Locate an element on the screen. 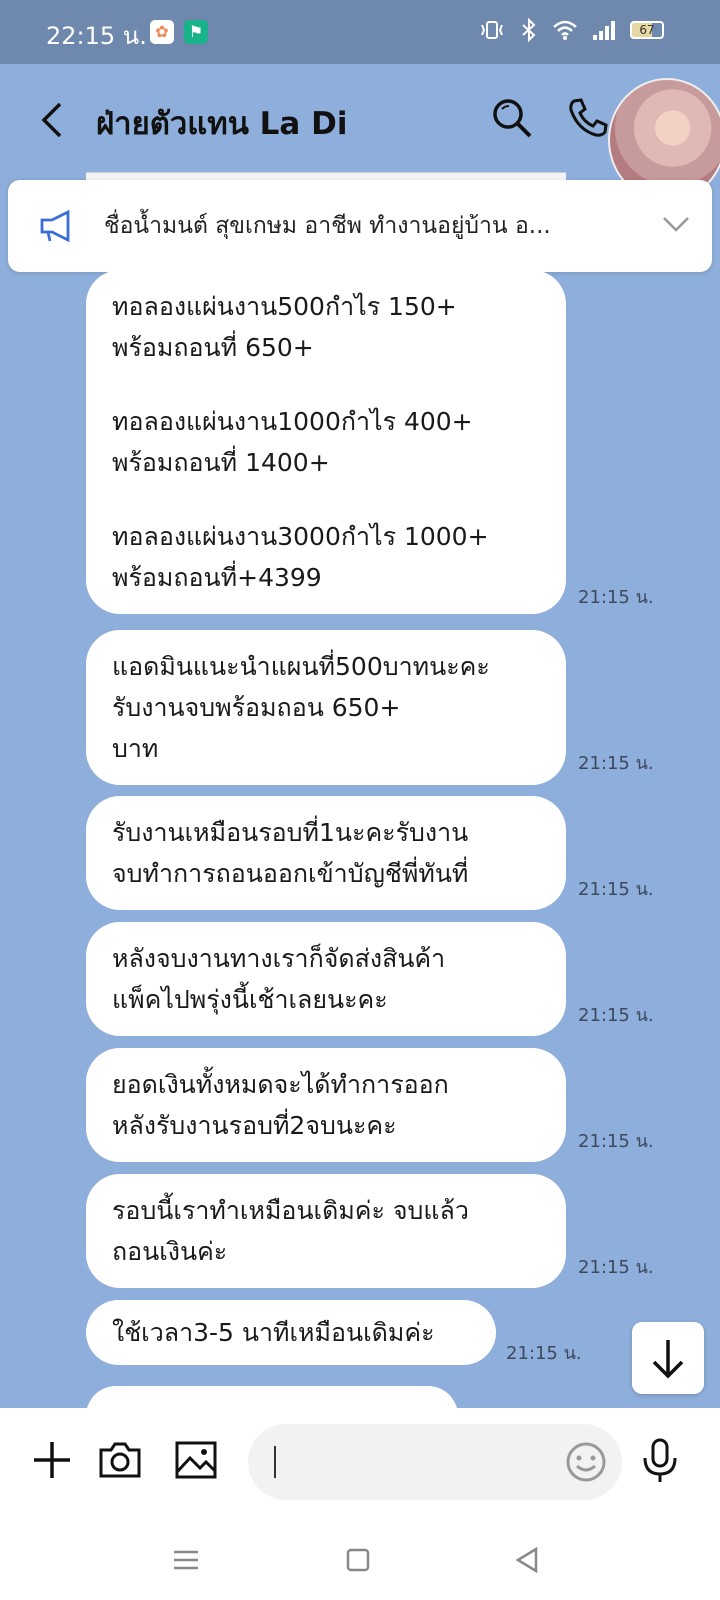 The width and height of the screenshot is (720, 1600). mic-icon is located at coordinates (660, 1460).